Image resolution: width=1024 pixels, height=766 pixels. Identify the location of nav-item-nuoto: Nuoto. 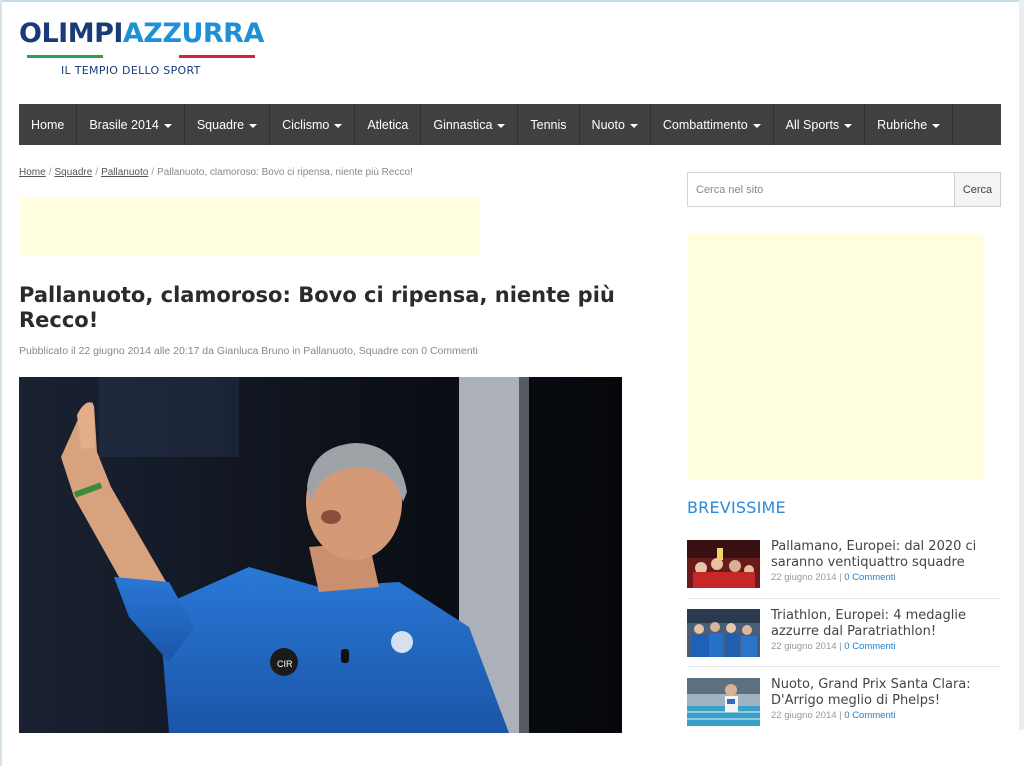
(615, 124).